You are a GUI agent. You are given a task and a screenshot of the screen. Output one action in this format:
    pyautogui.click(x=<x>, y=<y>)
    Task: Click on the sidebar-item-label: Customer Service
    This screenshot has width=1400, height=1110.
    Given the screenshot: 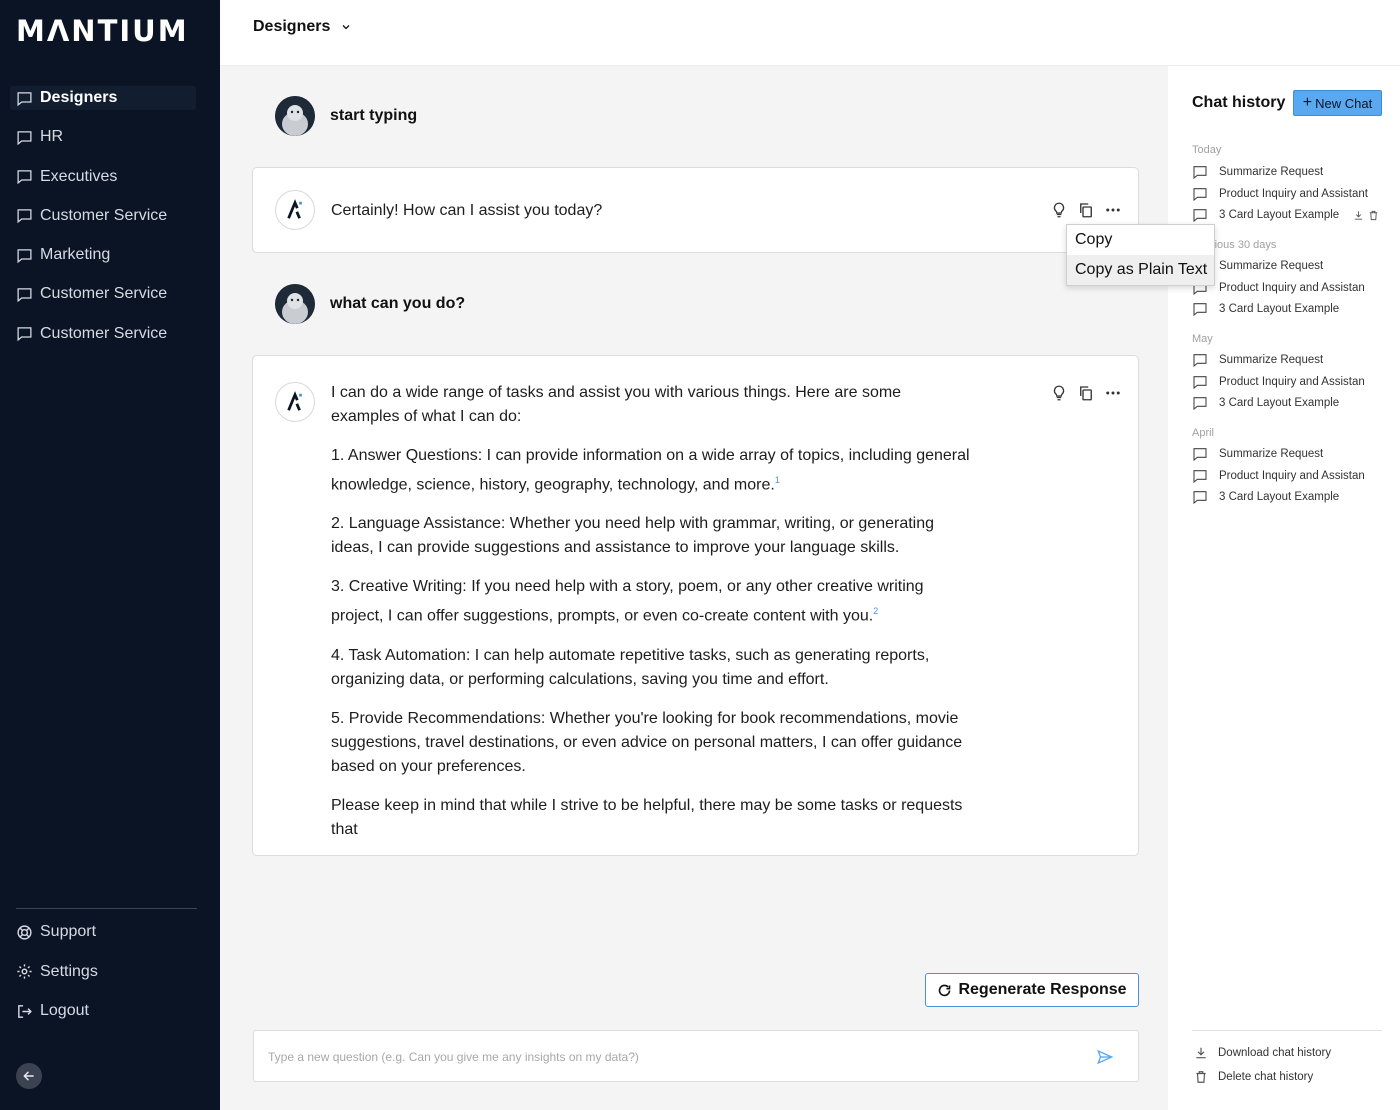 What is the action you would take?
    pyautogui.click(x=104, y=294)
    